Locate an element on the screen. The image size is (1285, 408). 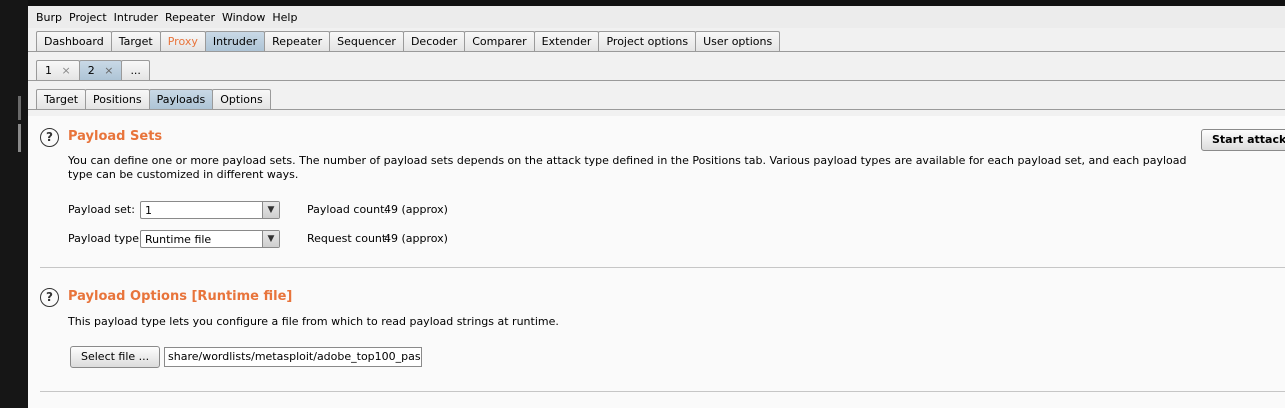
tab-project-options: Project options is located at coordinates (647, 41).